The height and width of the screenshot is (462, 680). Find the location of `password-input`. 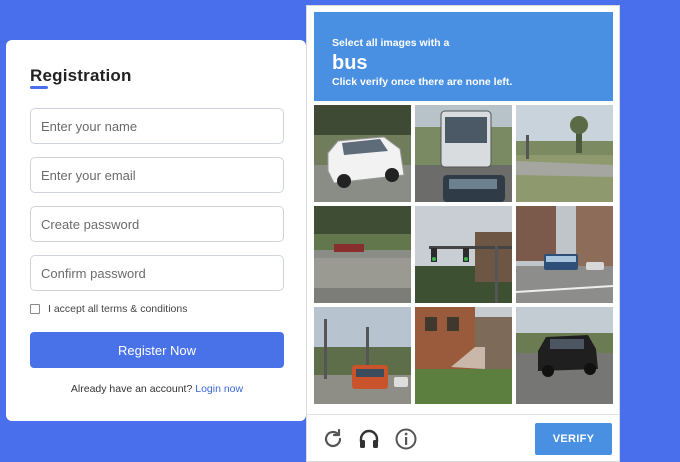

password-input is located at coordinates (157, 224).